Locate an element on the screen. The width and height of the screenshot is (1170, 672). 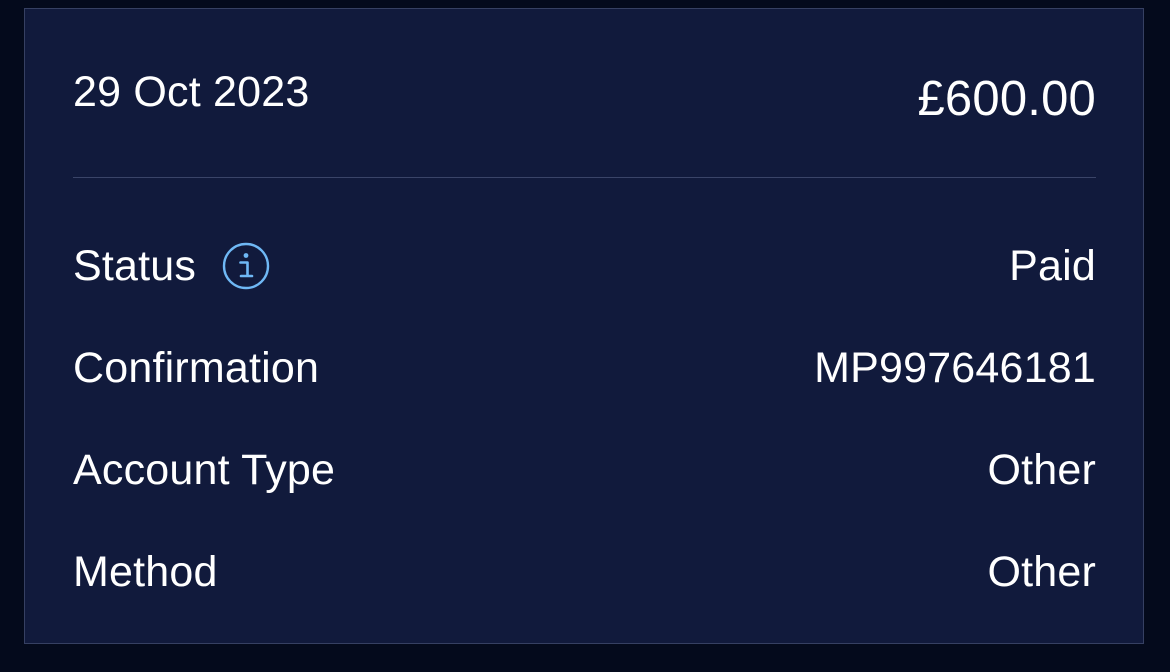
info-icon is located at coordinates (246, 266).